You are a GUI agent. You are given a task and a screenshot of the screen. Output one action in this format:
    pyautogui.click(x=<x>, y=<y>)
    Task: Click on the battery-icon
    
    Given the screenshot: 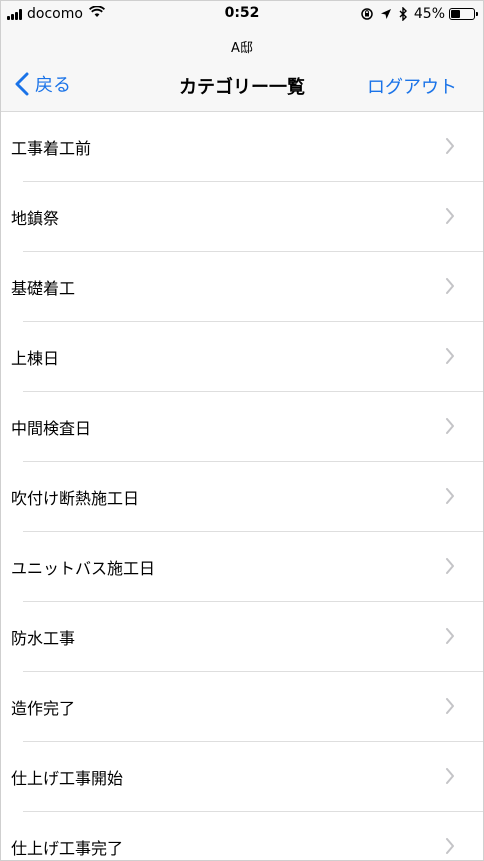 What is the action you would take?
    pyautogui.click(x=463, y=14)
    